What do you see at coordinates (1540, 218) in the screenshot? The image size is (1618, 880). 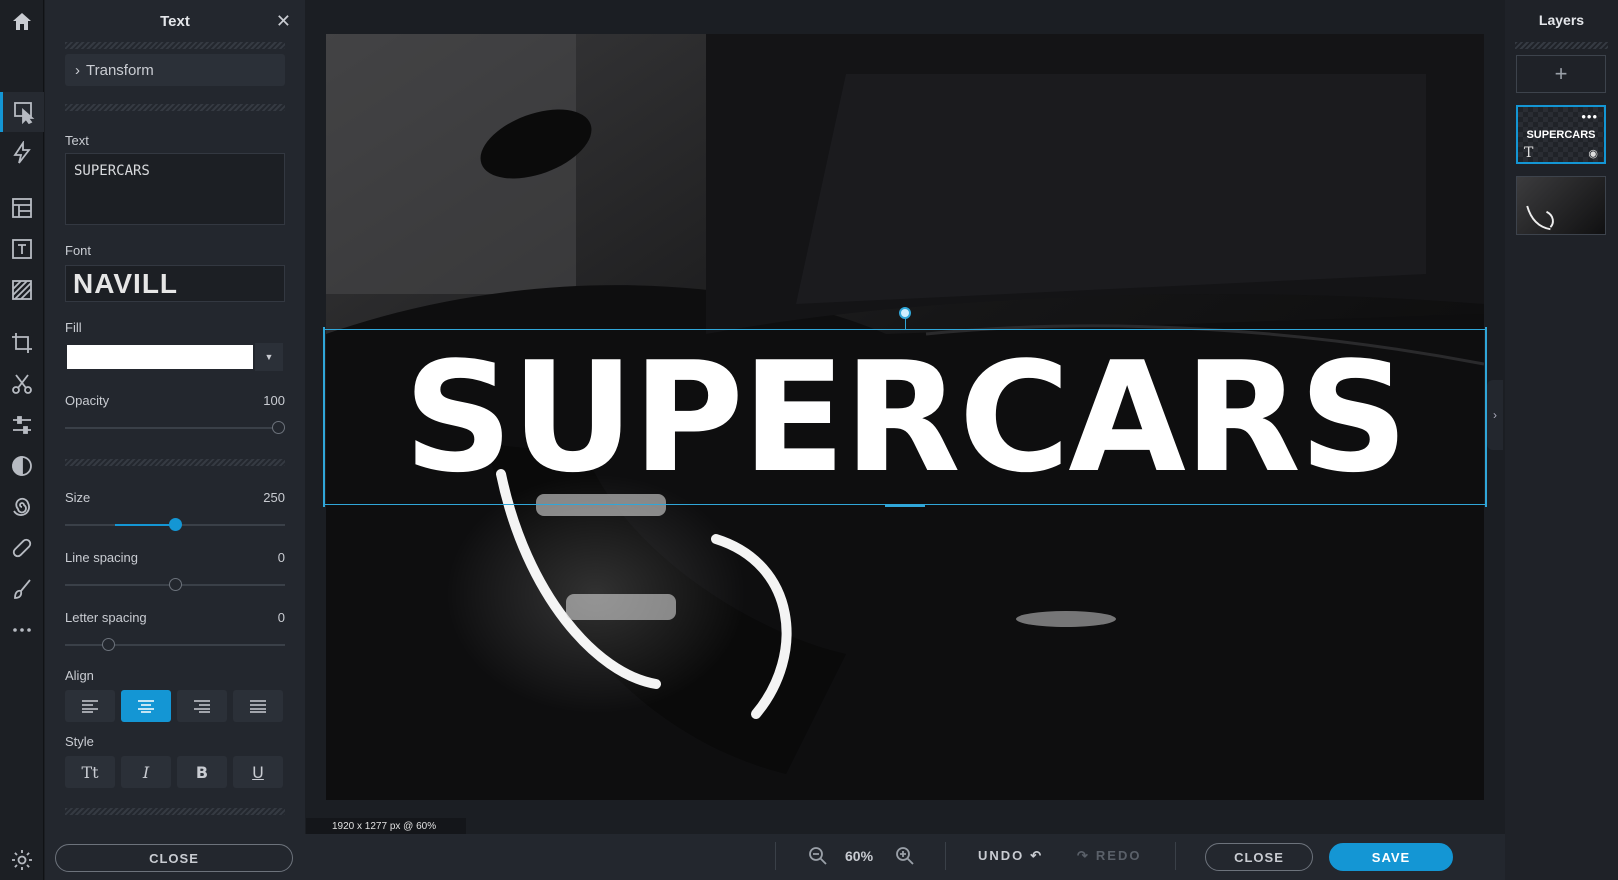 I see `image-layer-preview` at bounding box center [1540, 218].